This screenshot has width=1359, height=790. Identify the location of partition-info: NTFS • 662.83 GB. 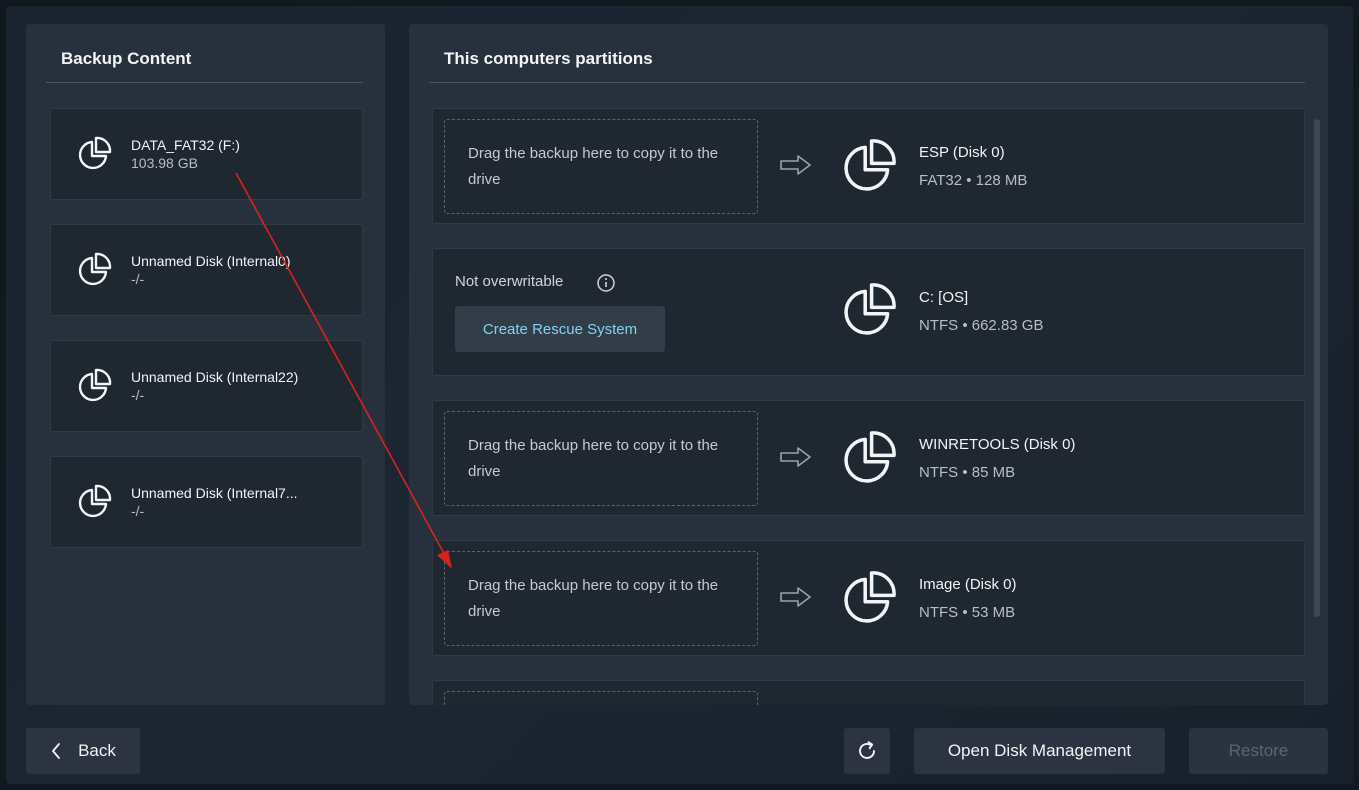
(981, 325).